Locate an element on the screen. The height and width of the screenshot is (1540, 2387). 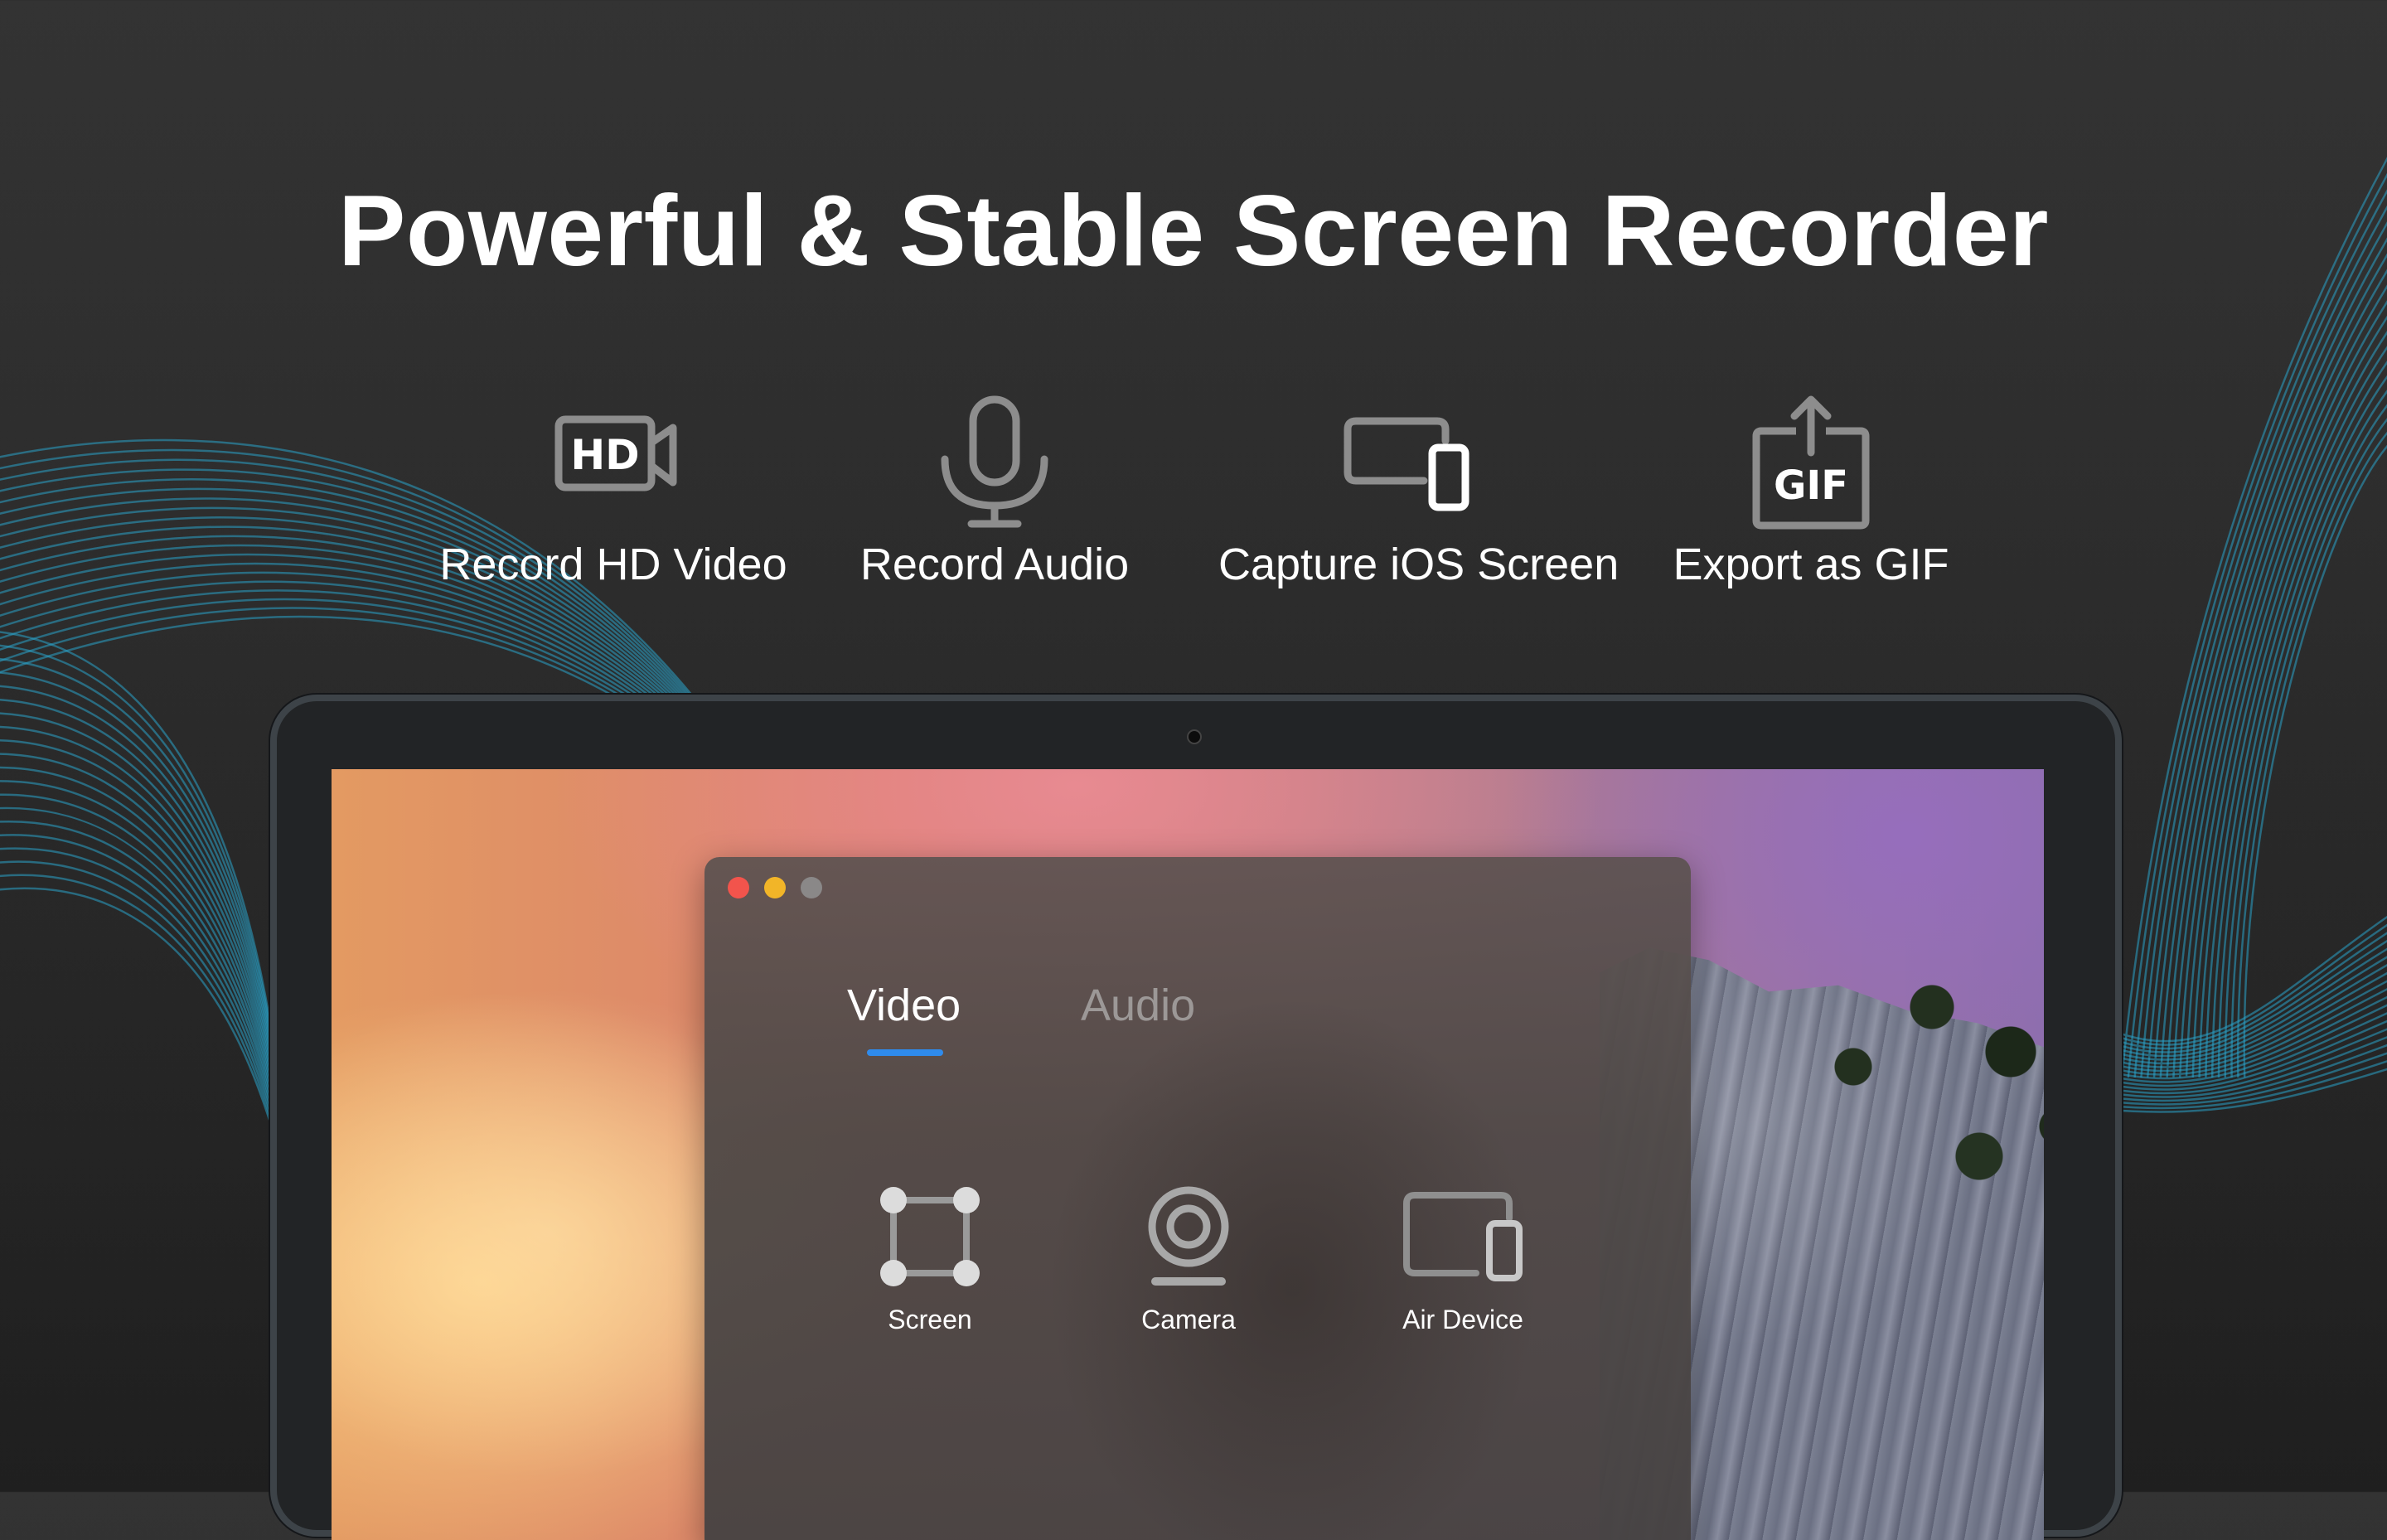
screen-region-icon is located at coordinates (930, 1236).